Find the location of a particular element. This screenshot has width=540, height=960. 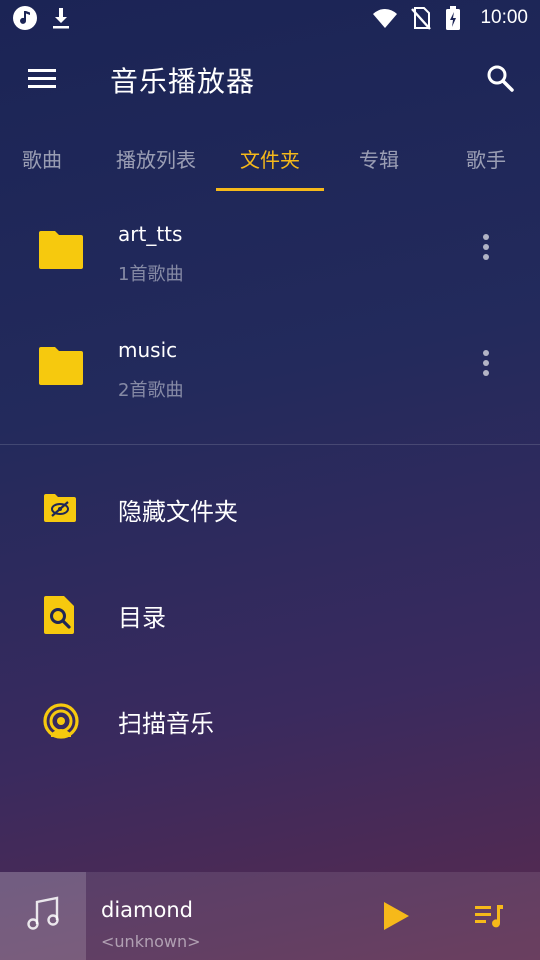

scan-music-icon is located at coordinates (61, 720).